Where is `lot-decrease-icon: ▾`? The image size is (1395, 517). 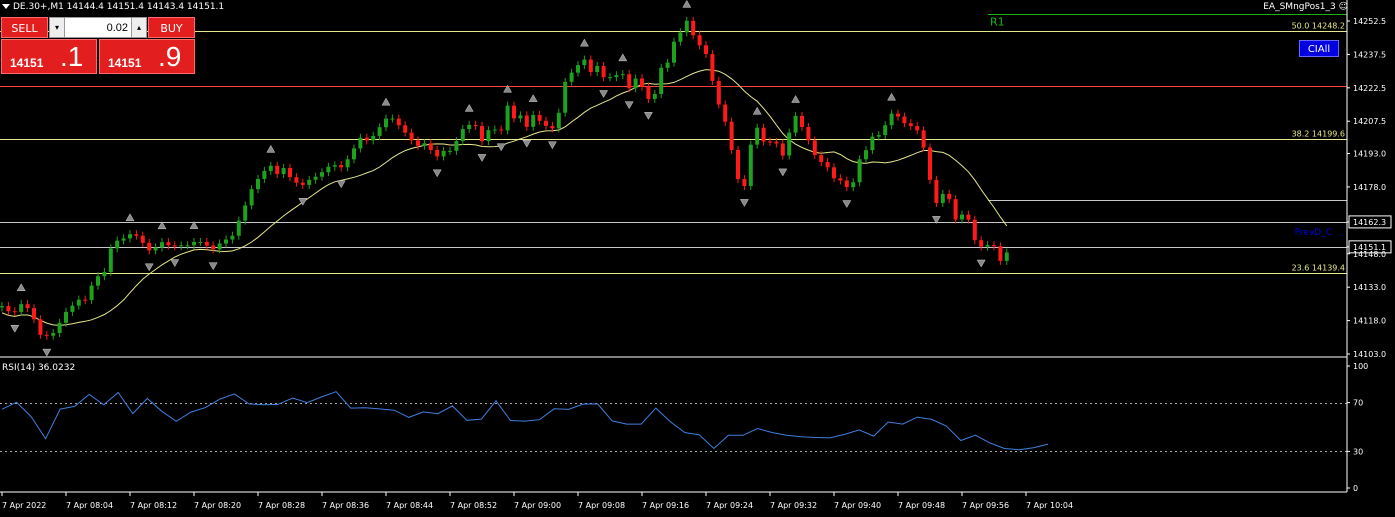 lot-decrease-icon: ▾ is located at coordinates (57, 27).